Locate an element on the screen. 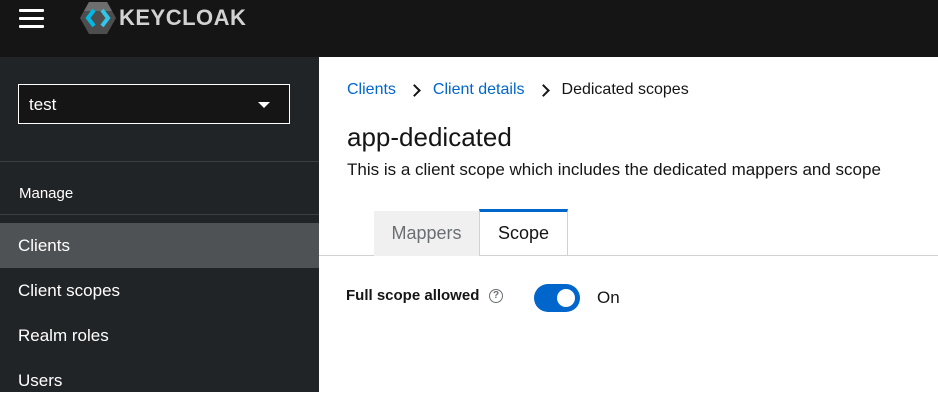 The width and height of the screenshot is (938, 403). sidebar-item-label: Clients is located at coordinates (44, 245).